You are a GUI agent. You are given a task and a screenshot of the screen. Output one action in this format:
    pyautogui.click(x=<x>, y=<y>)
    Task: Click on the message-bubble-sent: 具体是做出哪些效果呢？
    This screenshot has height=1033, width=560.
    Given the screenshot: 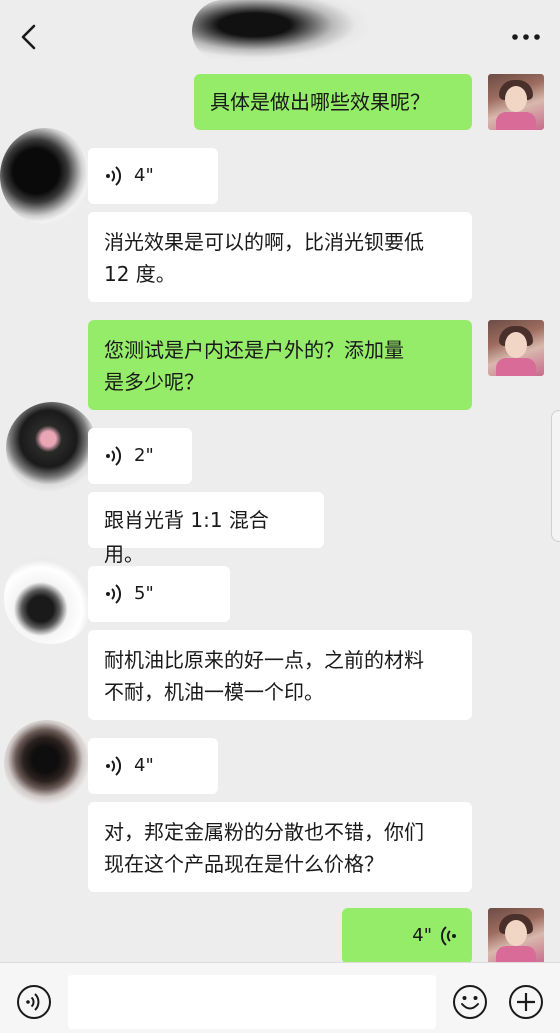 What is the action you would take?
    pyautogui.click(x=333, y=102)
    